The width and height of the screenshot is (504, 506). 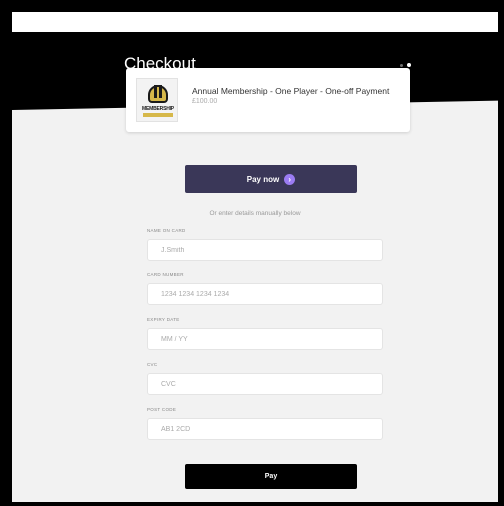 What do you see at coordinates (205, 101) in the screenshot?
I see `product-price: £100.00` at bounding box center [205, 101].